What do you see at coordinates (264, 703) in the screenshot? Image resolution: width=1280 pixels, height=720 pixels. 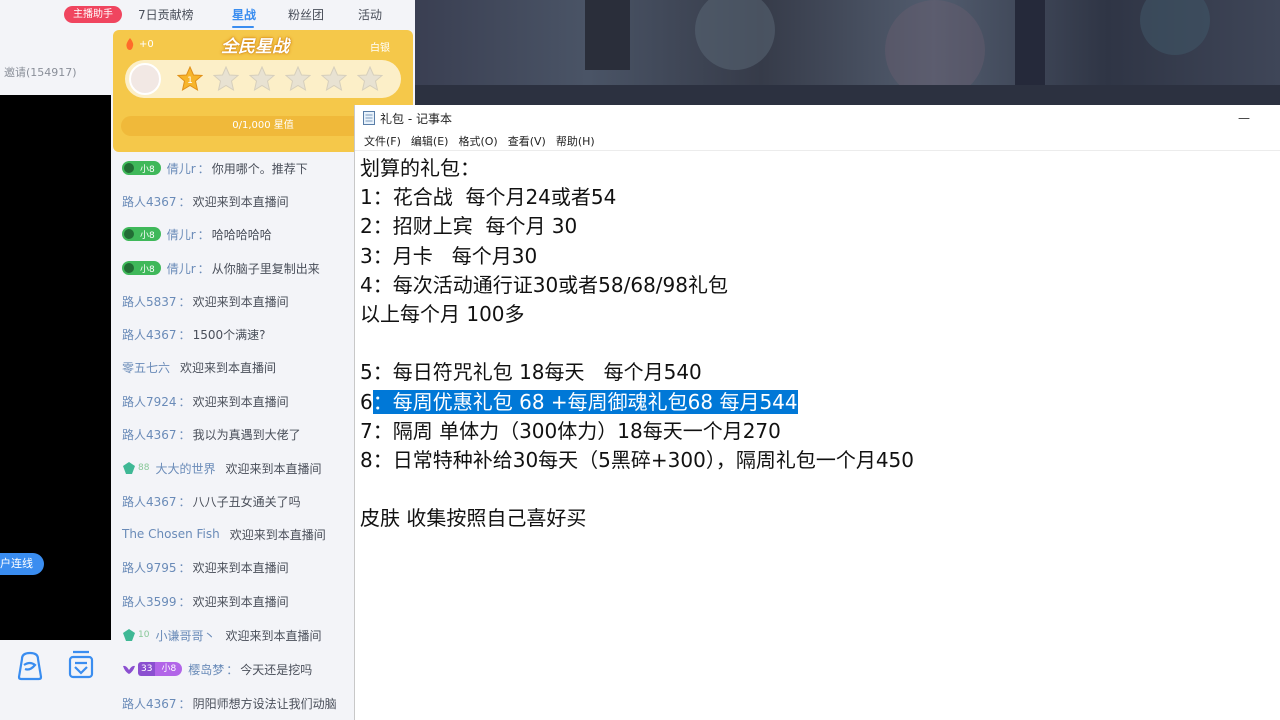 I see `chat-text: 阴阳师想方设法让我们动脑` at bounding box center [264, 703].